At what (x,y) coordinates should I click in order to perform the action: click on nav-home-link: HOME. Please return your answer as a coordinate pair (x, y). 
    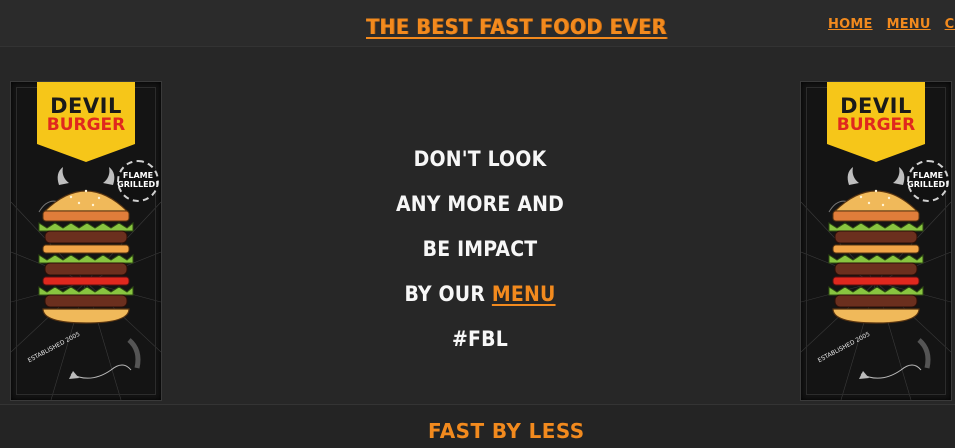
    Looking at the image, I should click on (850, 24).